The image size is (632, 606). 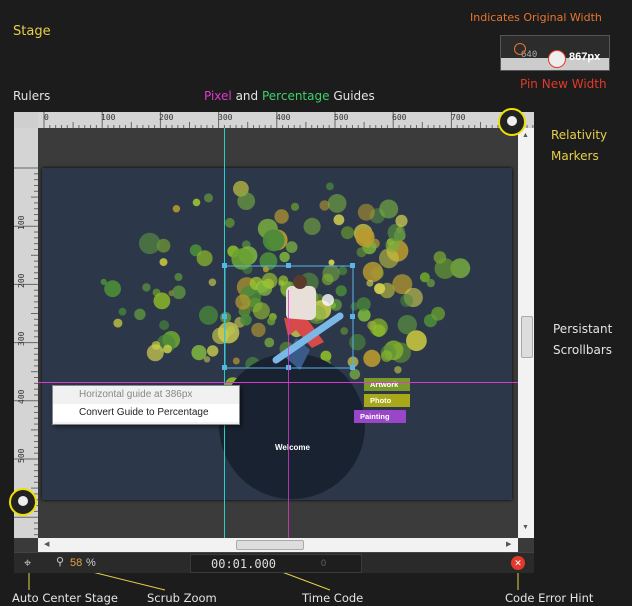 I want to click on scroll-right-icon: ▶, so click(x=508, y=544).